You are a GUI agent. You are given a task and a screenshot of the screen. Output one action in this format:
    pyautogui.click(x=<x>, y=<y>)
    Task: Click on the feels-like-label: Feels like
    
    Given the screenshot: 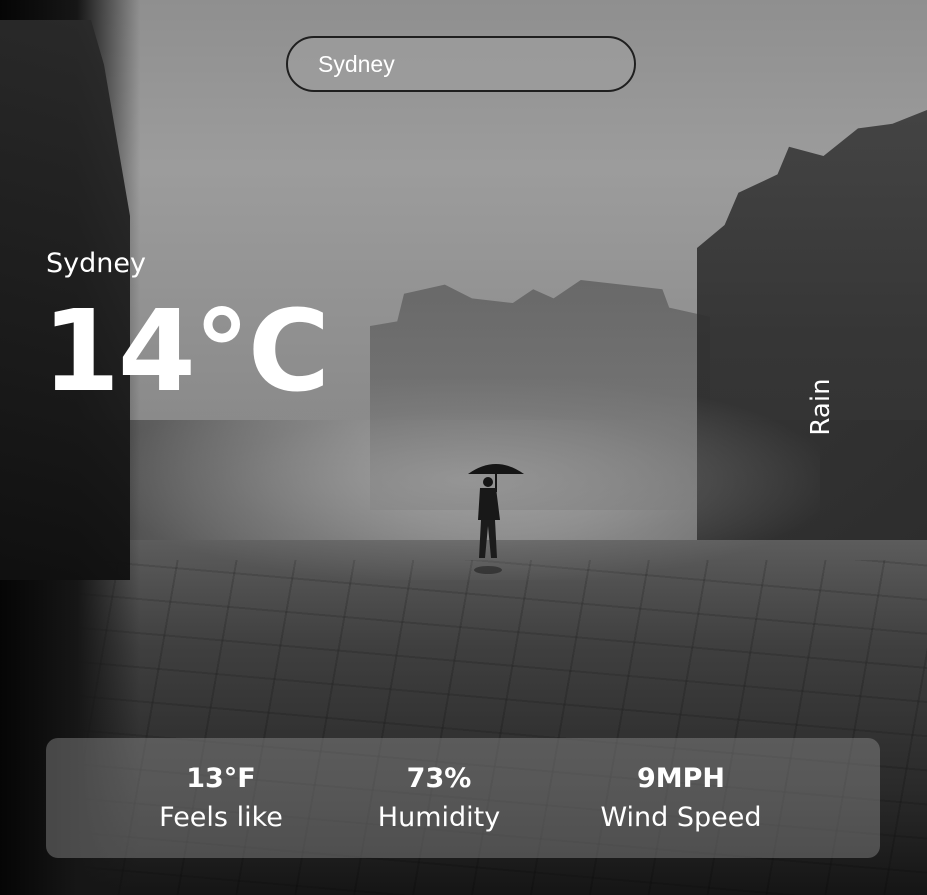 What is the action you would take?
    pyautogui.click(x=221, y=817)
    